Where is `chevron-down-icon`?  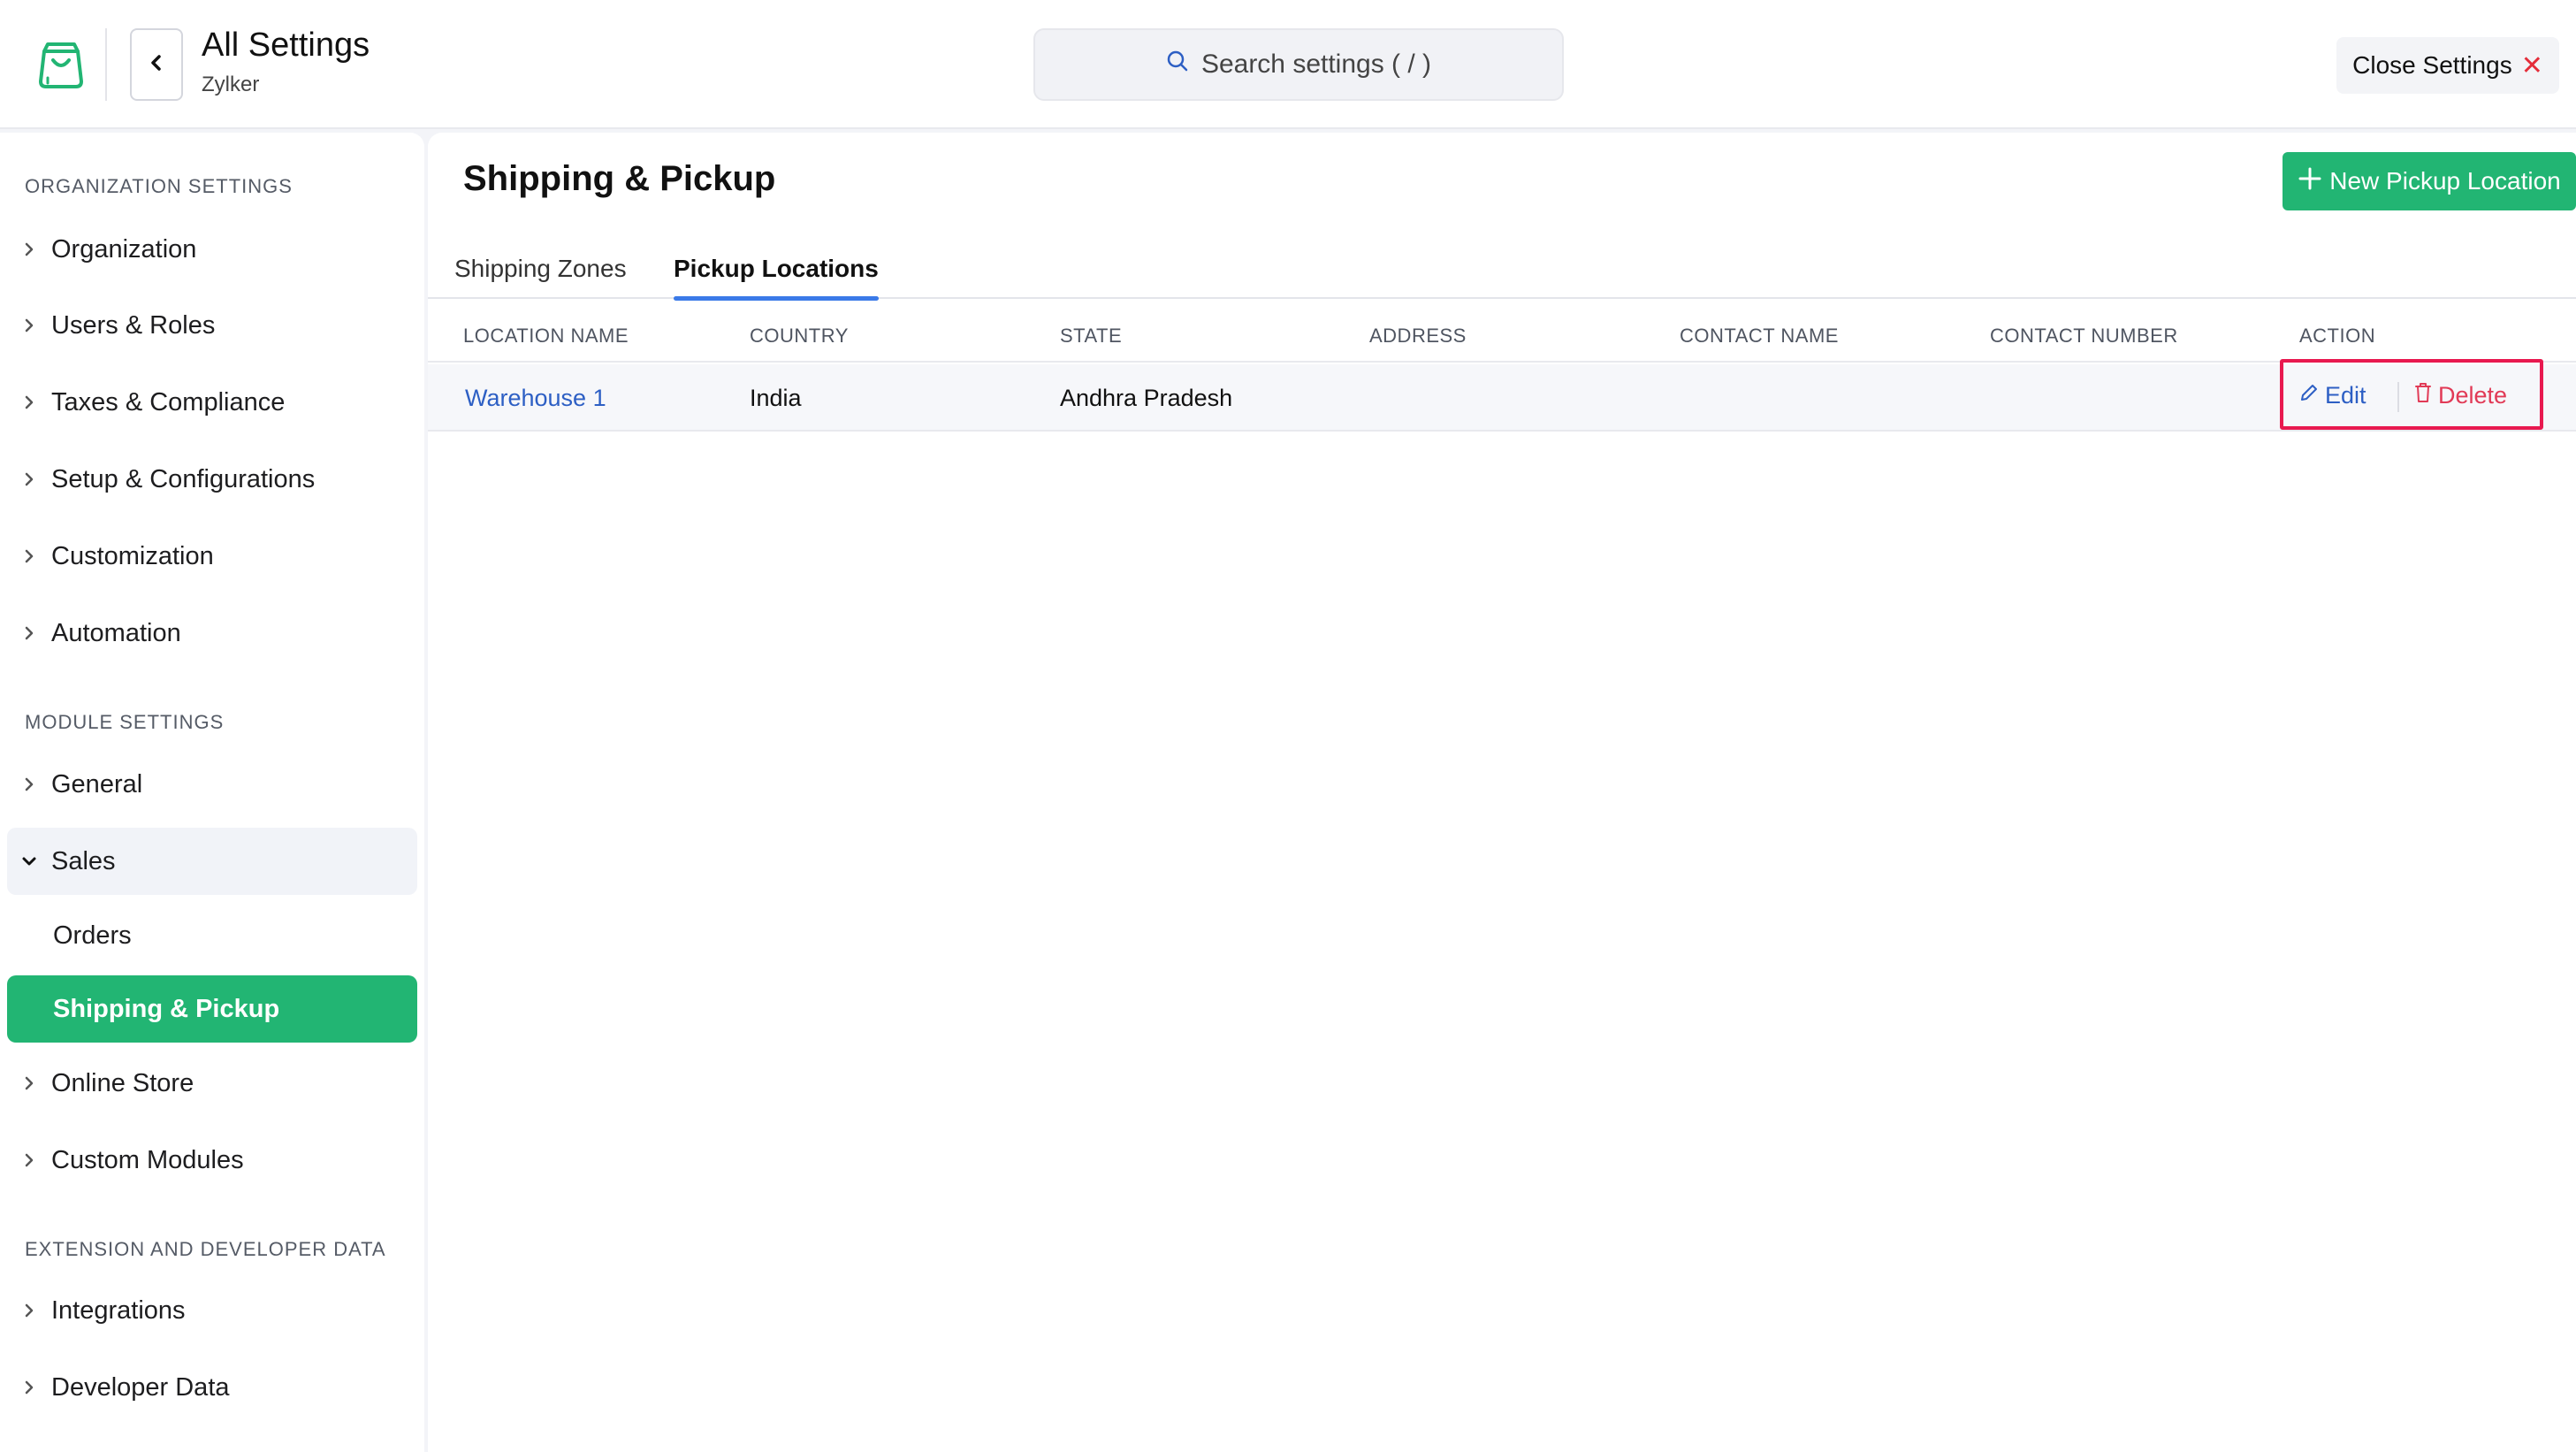
chevron-down-icon is located at coordinates (29, 861).